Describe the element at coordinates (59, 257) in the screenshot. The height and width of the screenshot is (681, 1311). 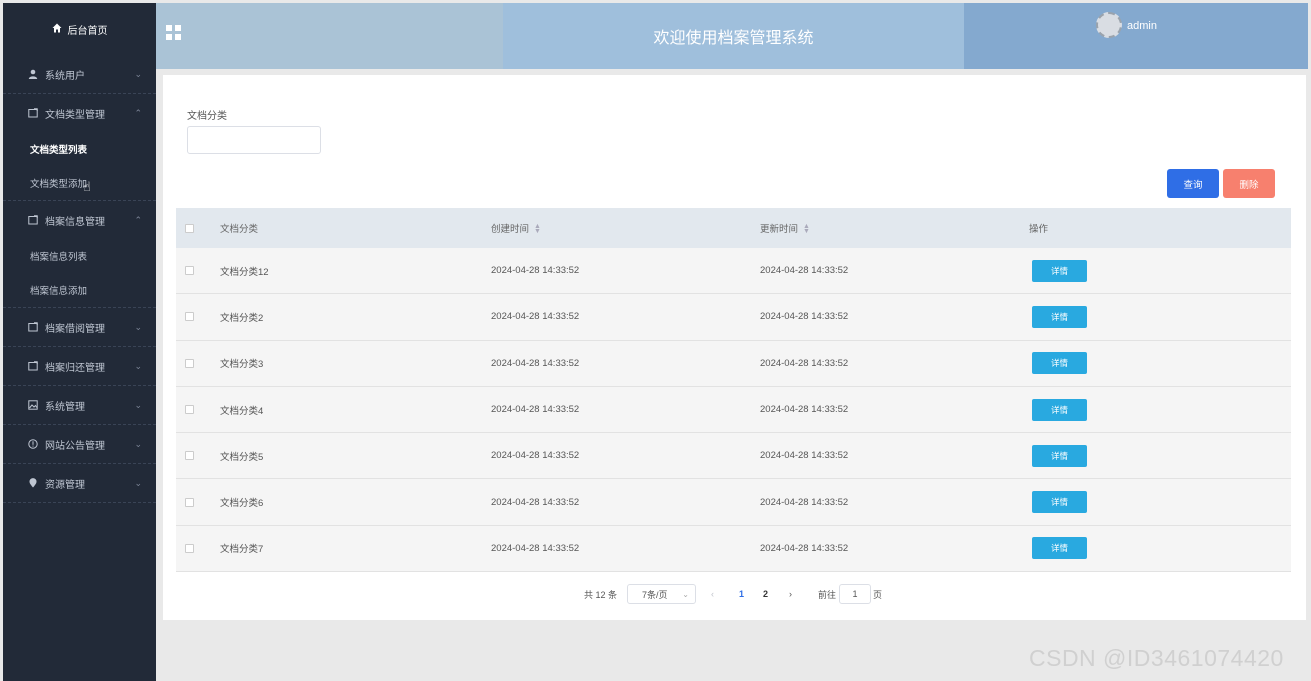
I see `sub-label: 档案信息列表` at that location.